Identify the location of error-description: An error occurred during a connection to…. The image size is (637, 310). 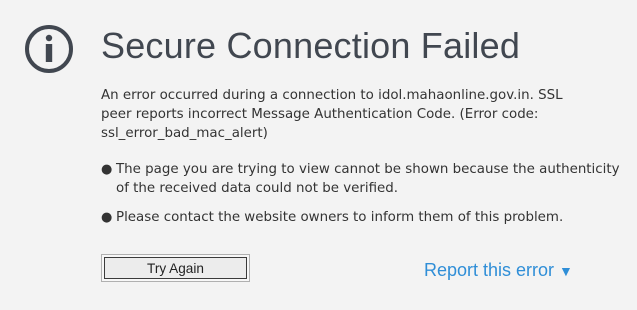
(332, 114).